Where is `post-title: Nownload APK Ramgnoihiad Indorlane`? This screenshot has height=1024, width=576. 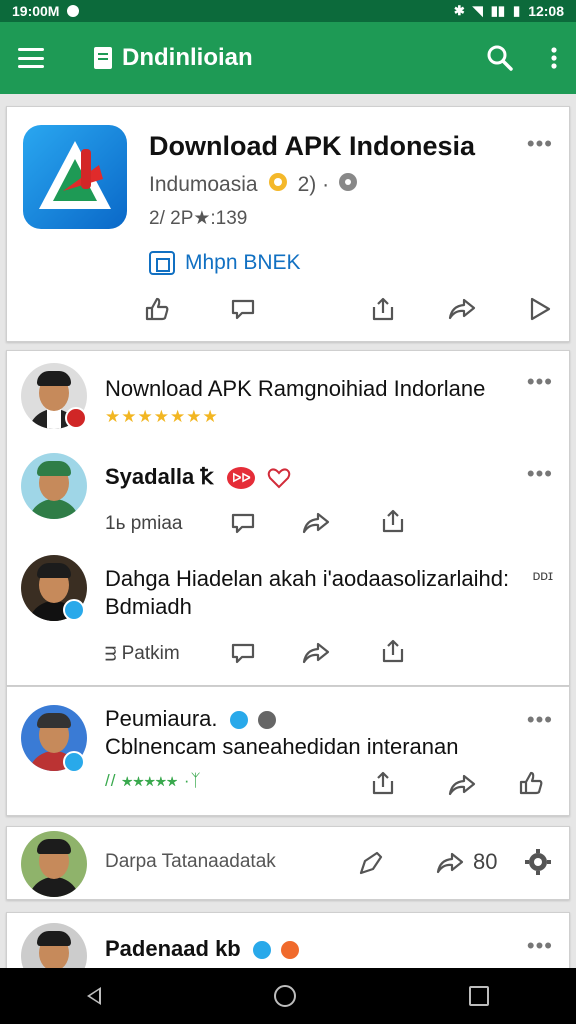
post-title: Nownload APK Ramgnoihiad Indorlane is located at coordinates (295, 389).